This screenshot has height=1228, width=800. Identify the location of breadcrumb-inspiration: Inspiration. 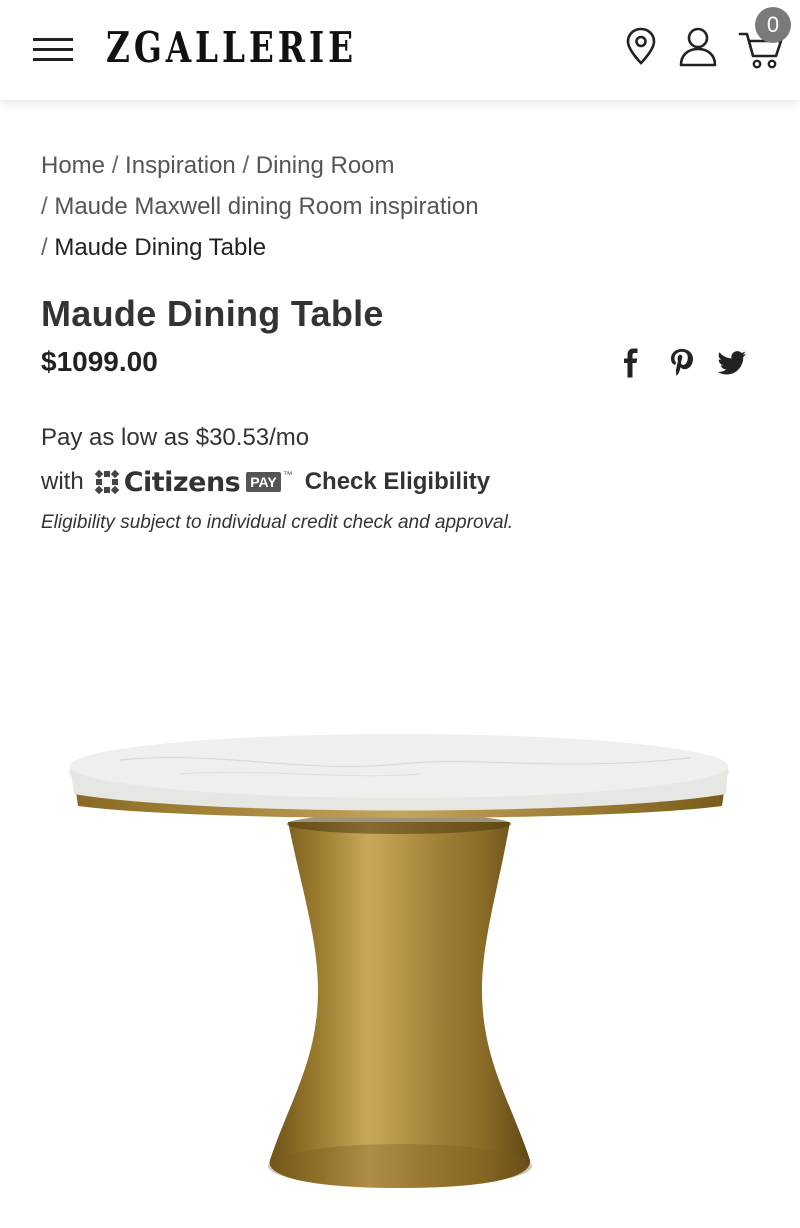
(180, 165).